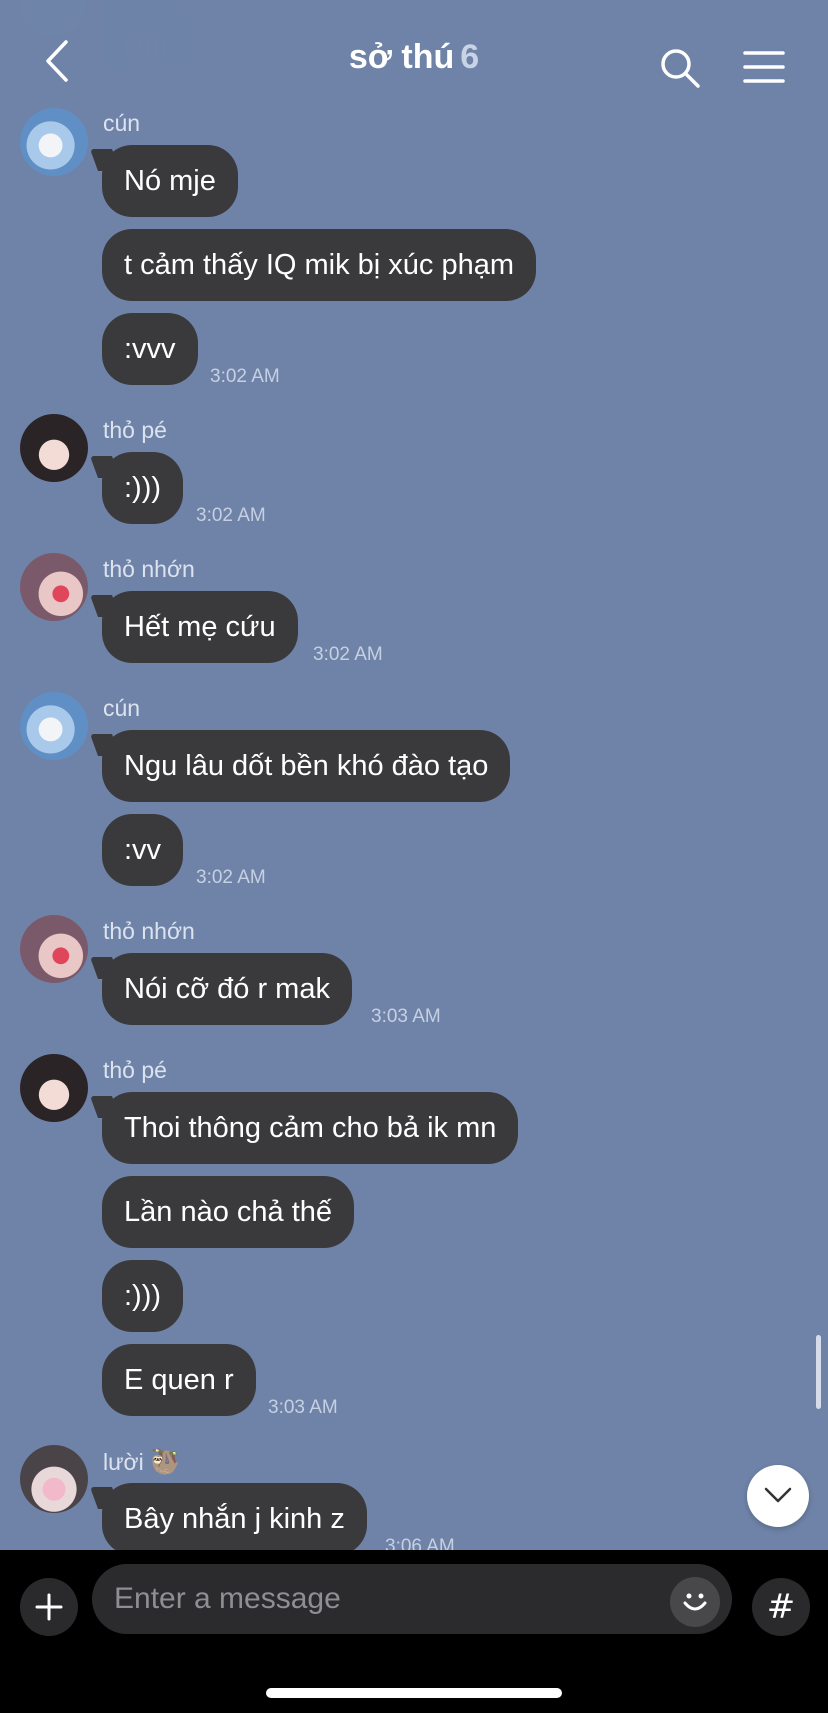  I want to click on message-time: 3:06 AM, so click(420, 1543).